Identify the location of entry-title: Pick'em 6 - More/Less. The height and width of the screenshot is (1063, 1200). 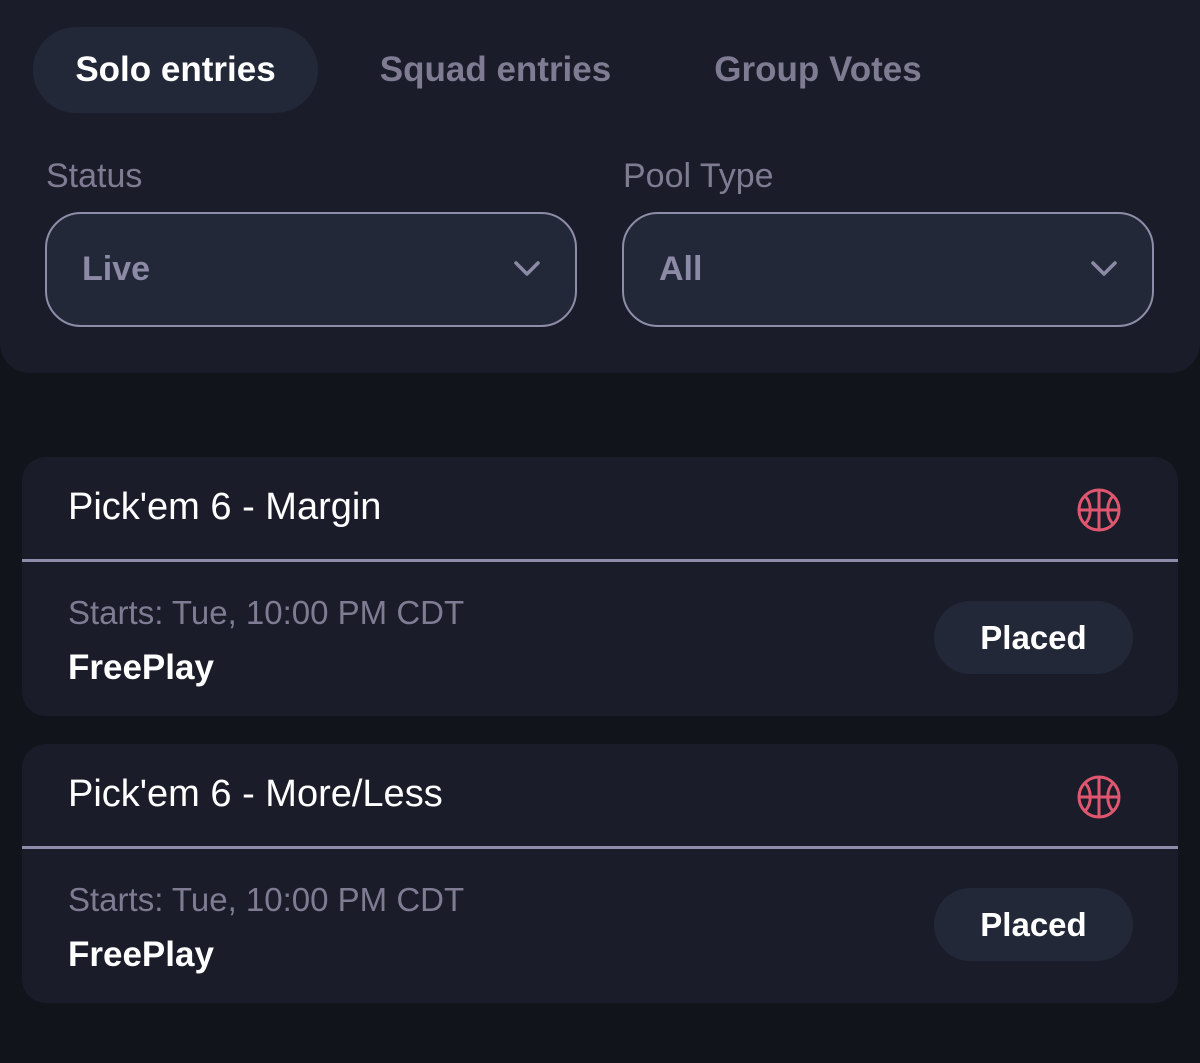
(255, 794).